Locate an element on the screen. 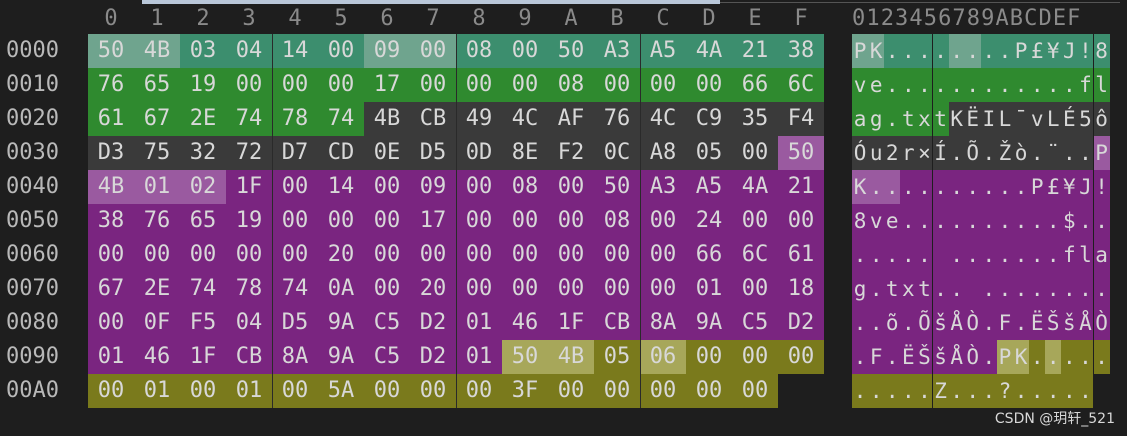  hex-byte-cell: 19 is located at coordinates (249, 221).